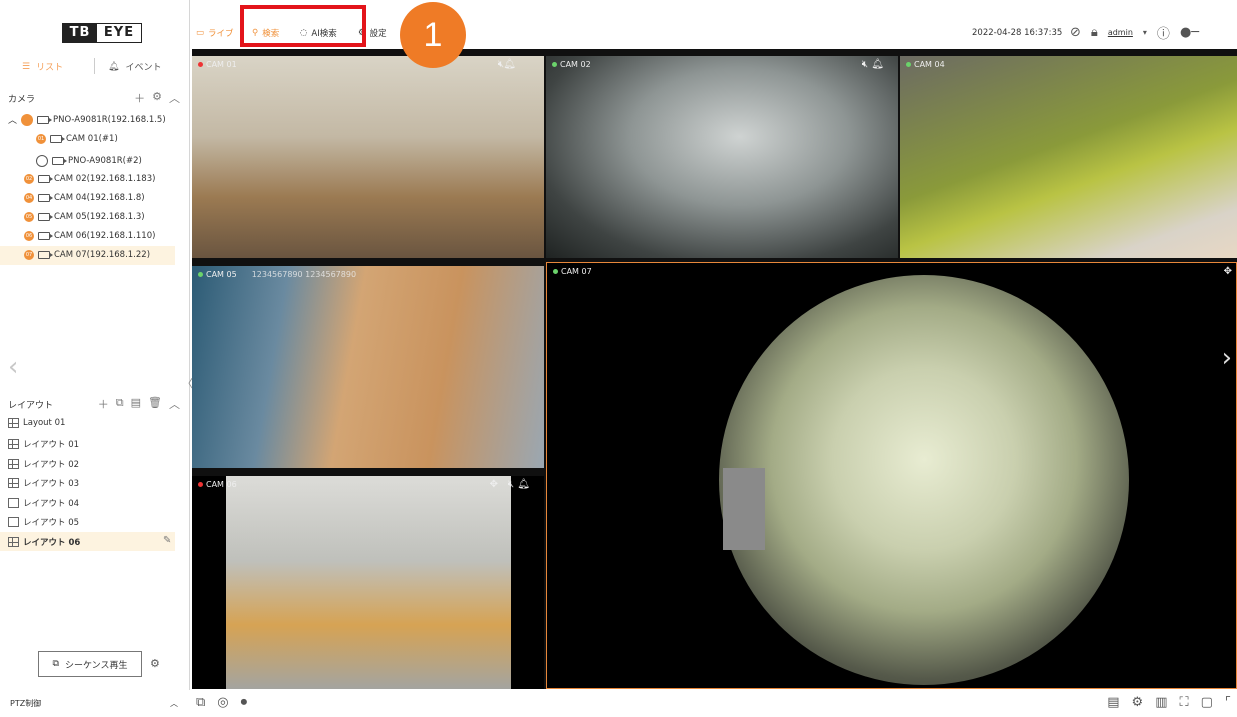  I want to click on camera-label: CAM 02, so click(571, 64).